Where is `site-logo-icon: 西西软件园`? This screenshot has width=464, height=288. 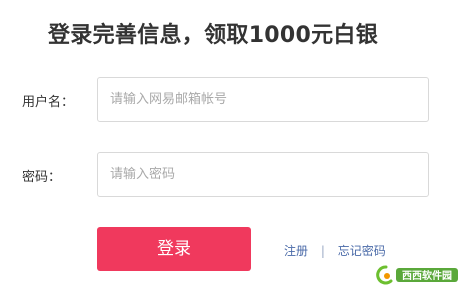 site-logo-icon: 西西软件园 is located at coordinates (417, 275).